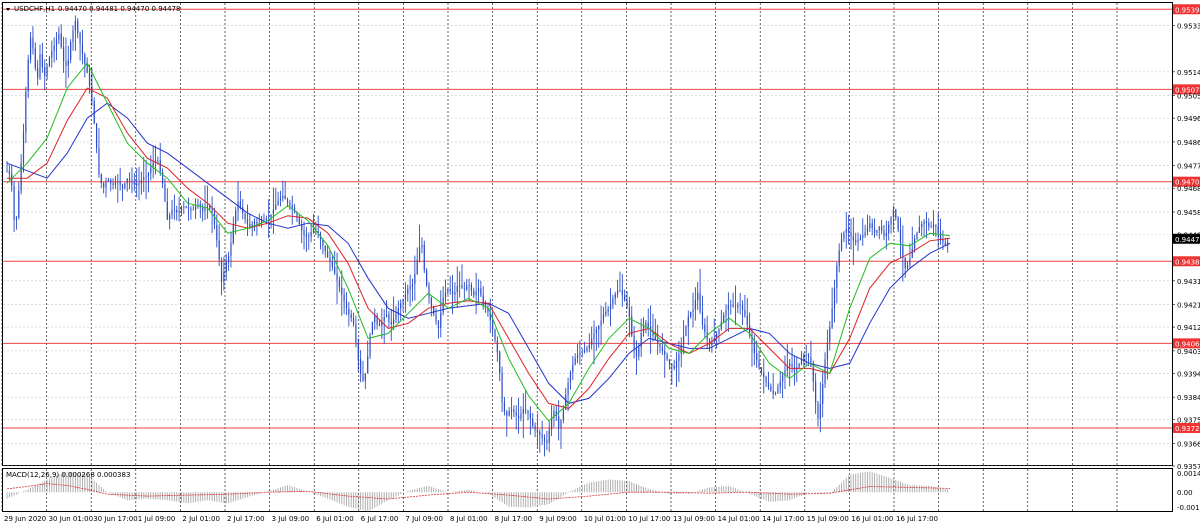  I want to click on macd-tick-label: 0.00, so click(1185, 493).